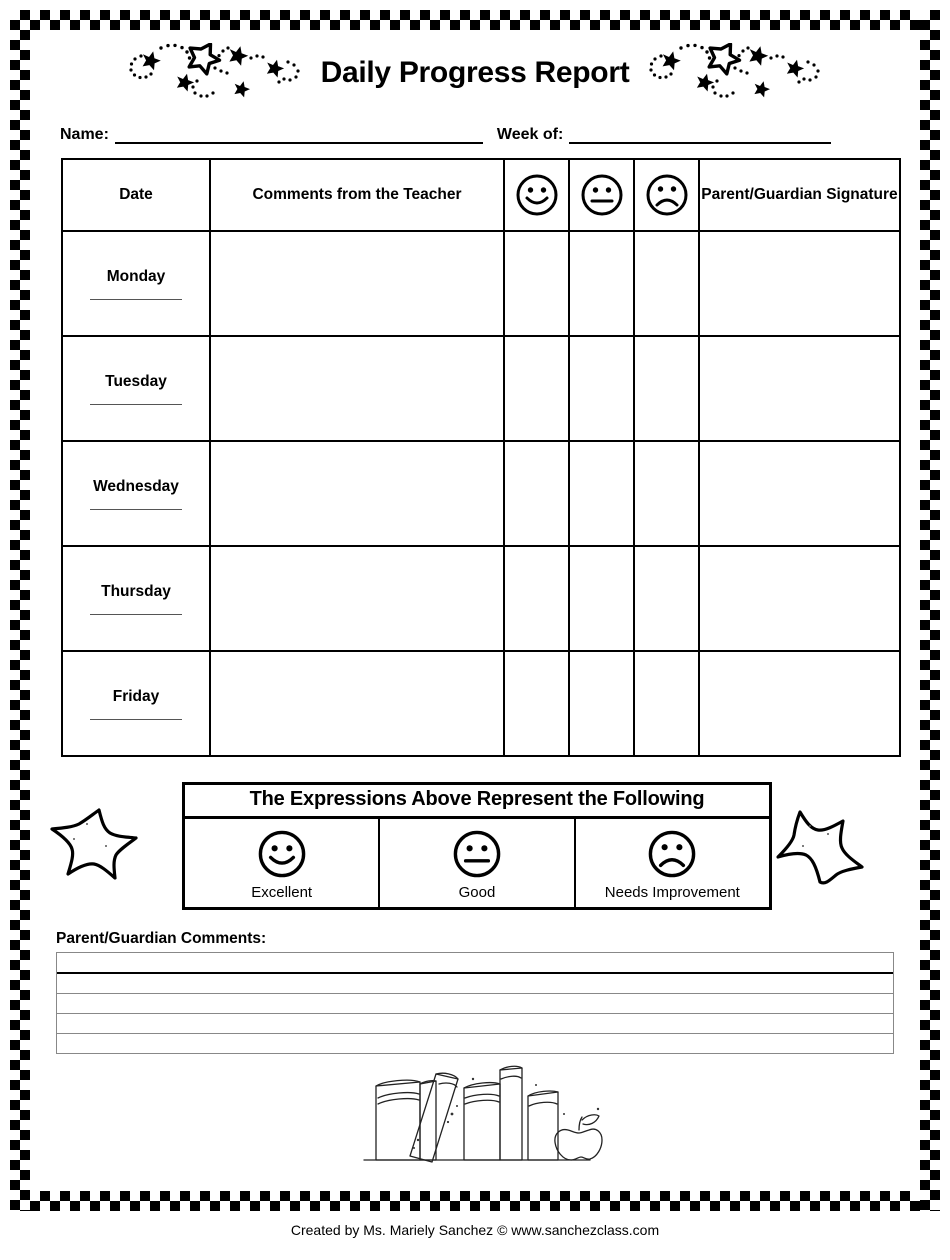 The width and height of the screenshot is (950, 1260). Describe the element at coordinates (485, 131) in the screenshot. I see `name-and-week-row: Name: Week of:` at that location.